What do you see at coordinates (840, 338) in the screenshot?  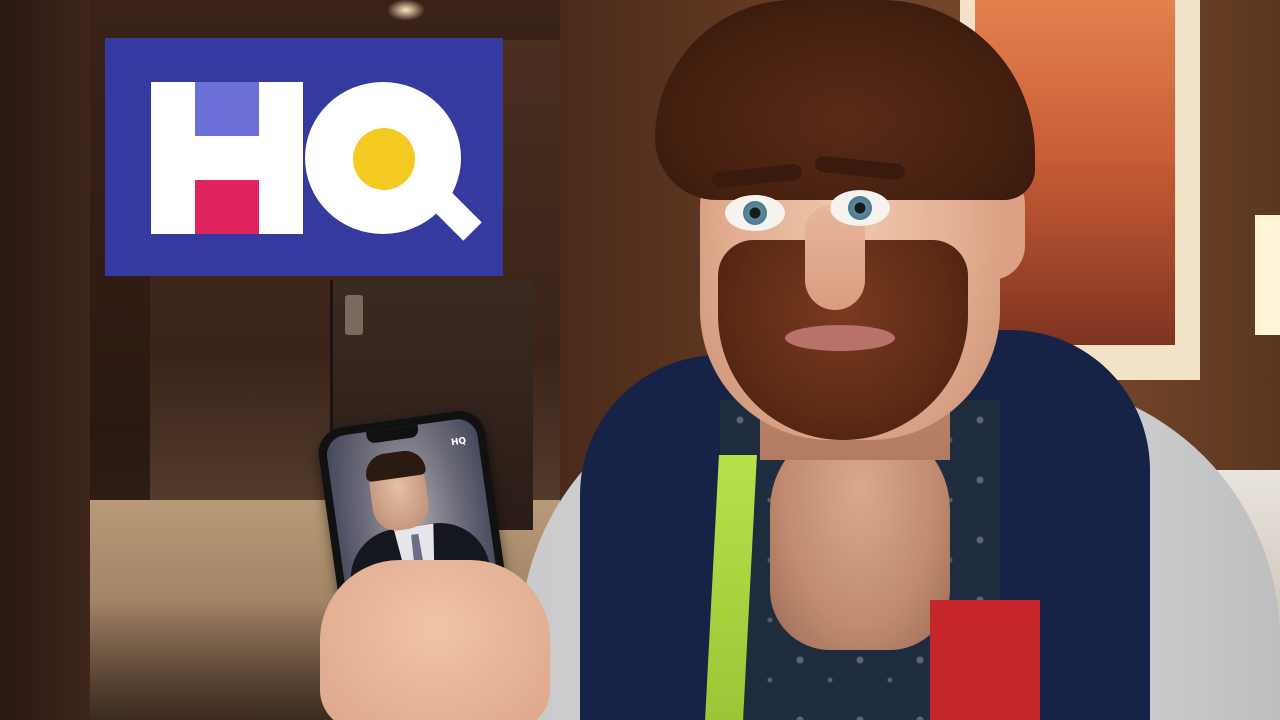 I see `mouth` at bounding box center [840, 338].